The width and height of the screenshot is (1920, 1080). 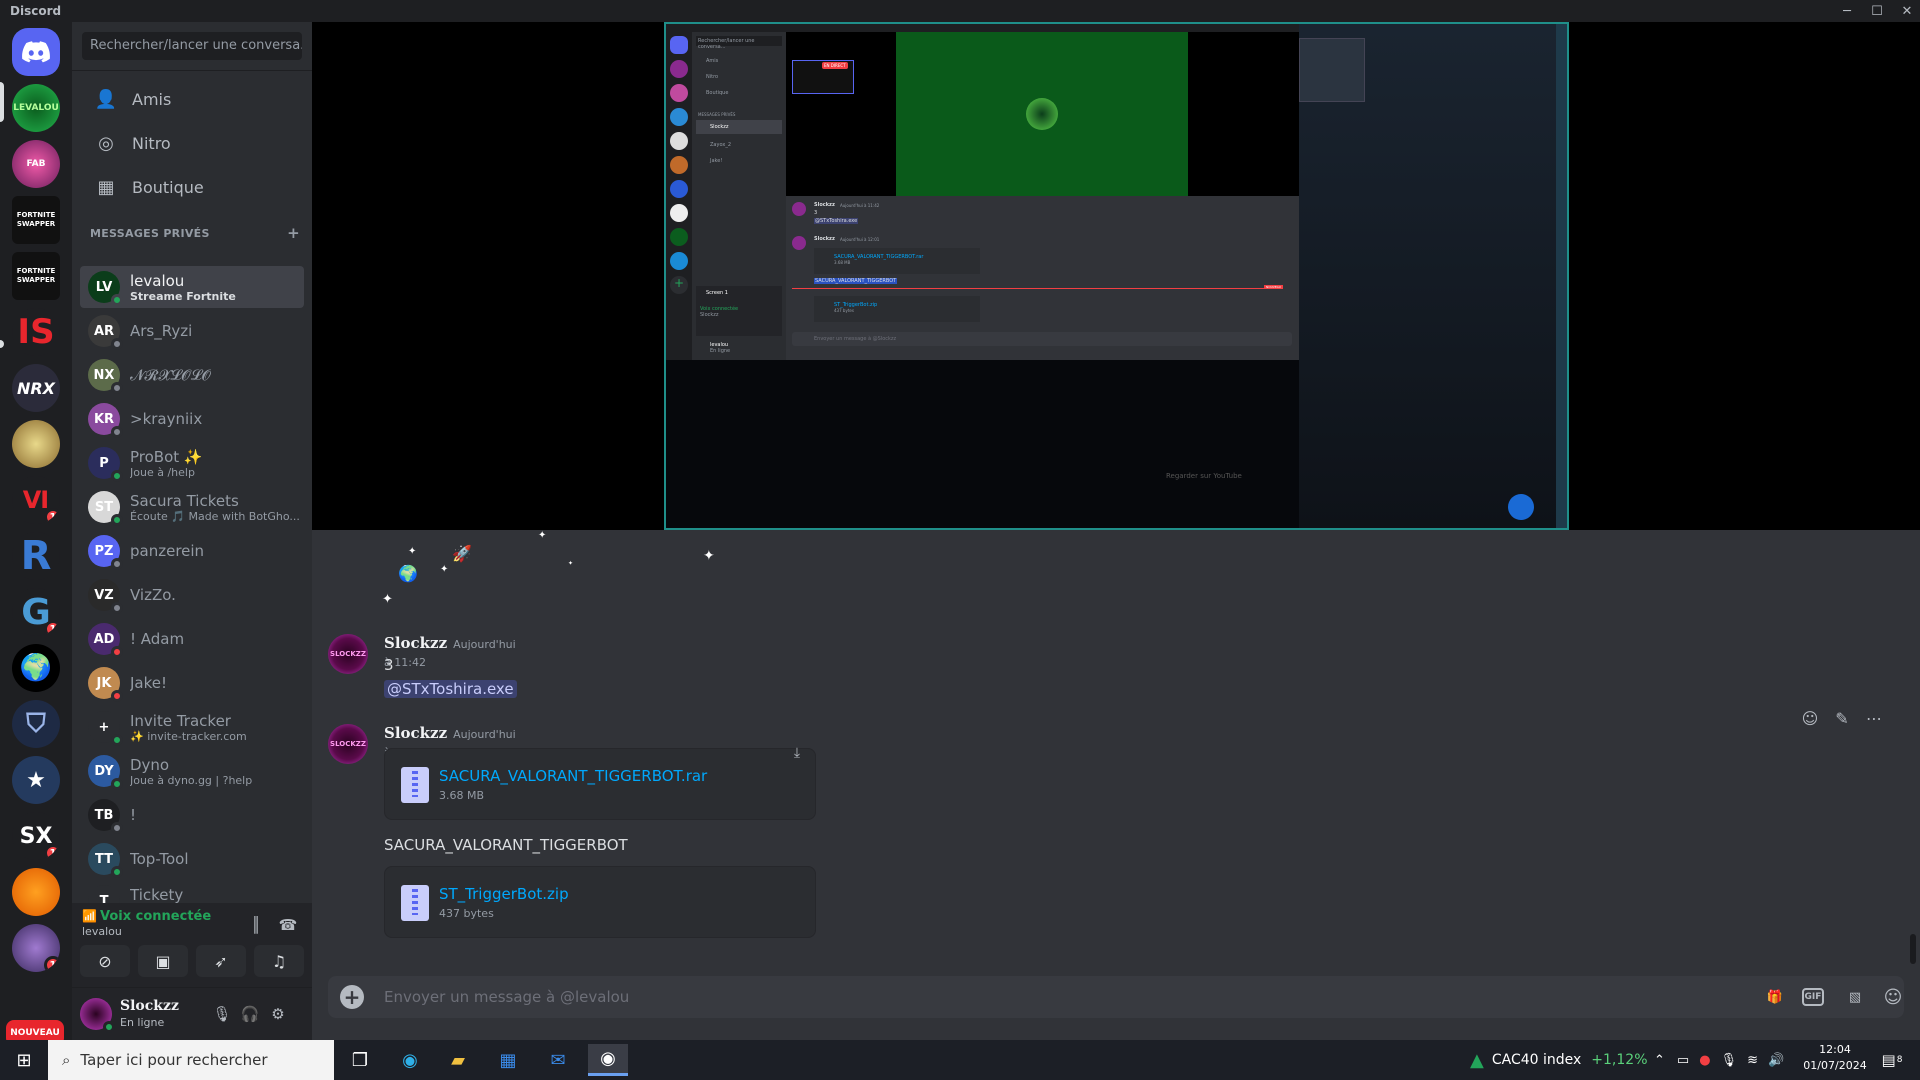 What do you see at coordinates (192, 595) in the screenshot?
I see `dm-item: VZ VizZo.` at bounding box center [192, 595].